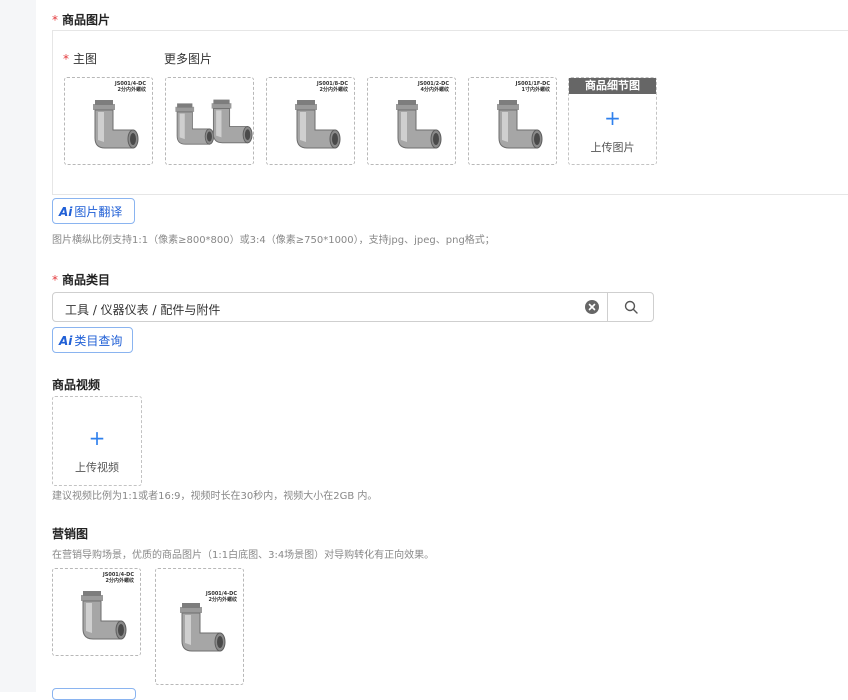 This screenshot has height=700, width=848. What do you see at coordinates (76, 385) in the screenshot?
I see `video-title: 商品视频` at bounding box center [76, 385].